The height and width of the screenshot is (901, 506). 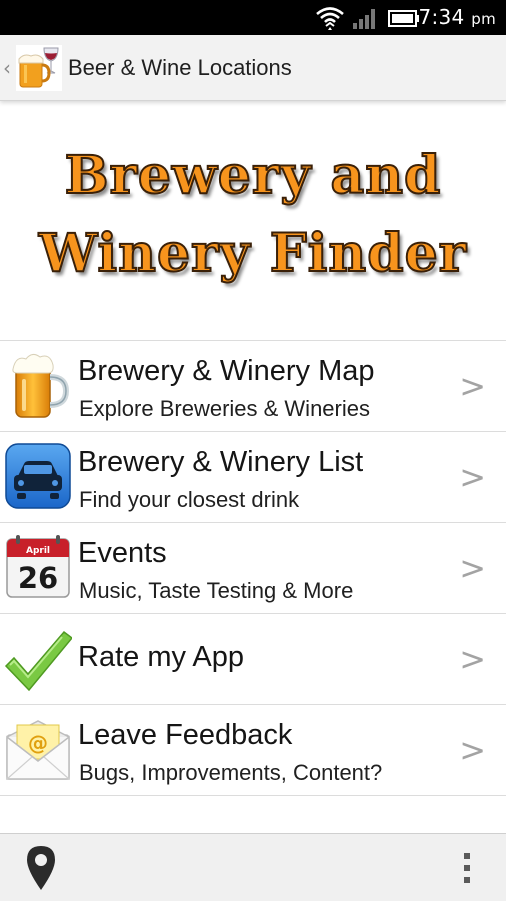 What do you see at coordinates (330, 18) in the screenshot?
I see `wifi-icon` at bounding box center [330, 18].